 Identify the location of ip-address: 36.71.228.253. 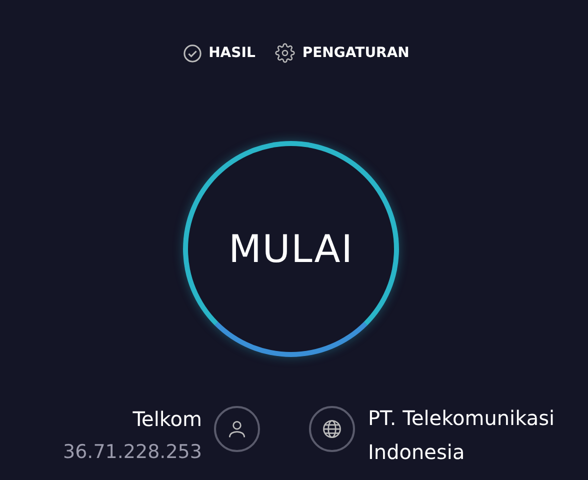
(132, 452).